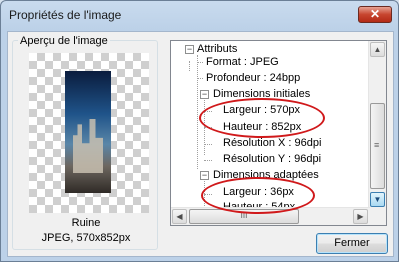  Describe the element at coordinates (217, 49) in the screenshot. I see `tree-item-attributes: Attributs` at that location.